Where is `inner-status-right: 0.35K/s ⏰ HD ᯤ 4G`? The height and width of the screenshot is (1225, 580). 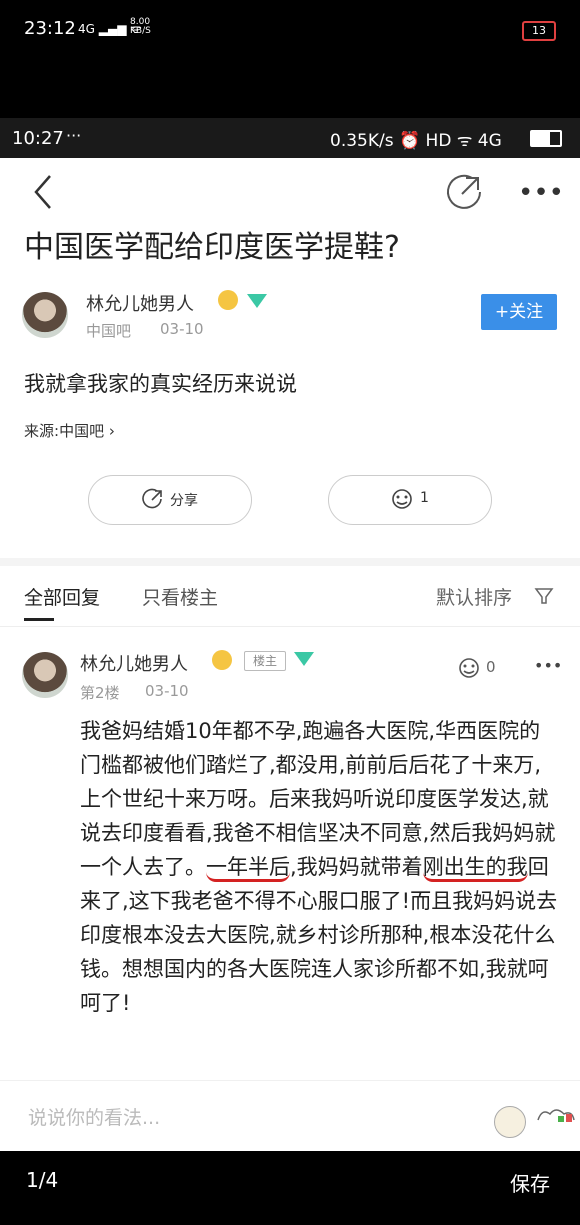
inner-status-right: 0.35K/s ⏰ HD ᯤ 4G is located at coordinates (416, 141).